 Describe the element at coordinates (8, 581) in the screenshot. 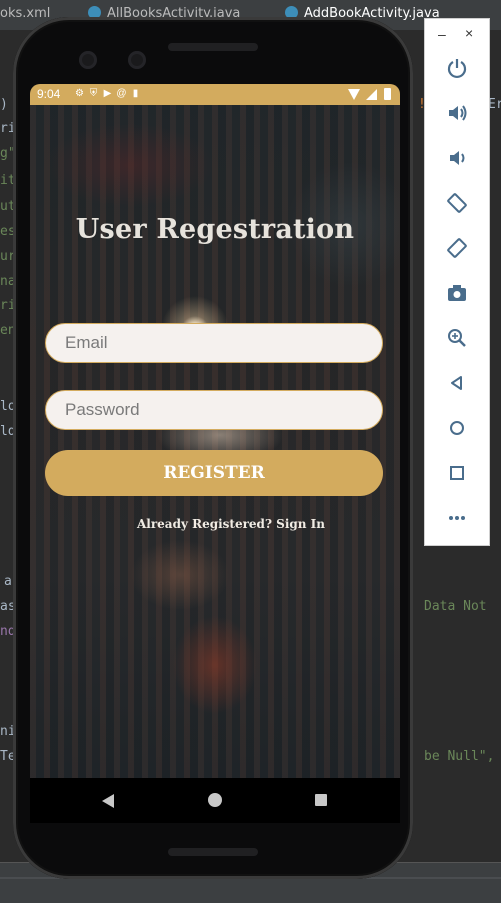

I see `code-line: a` at that location.